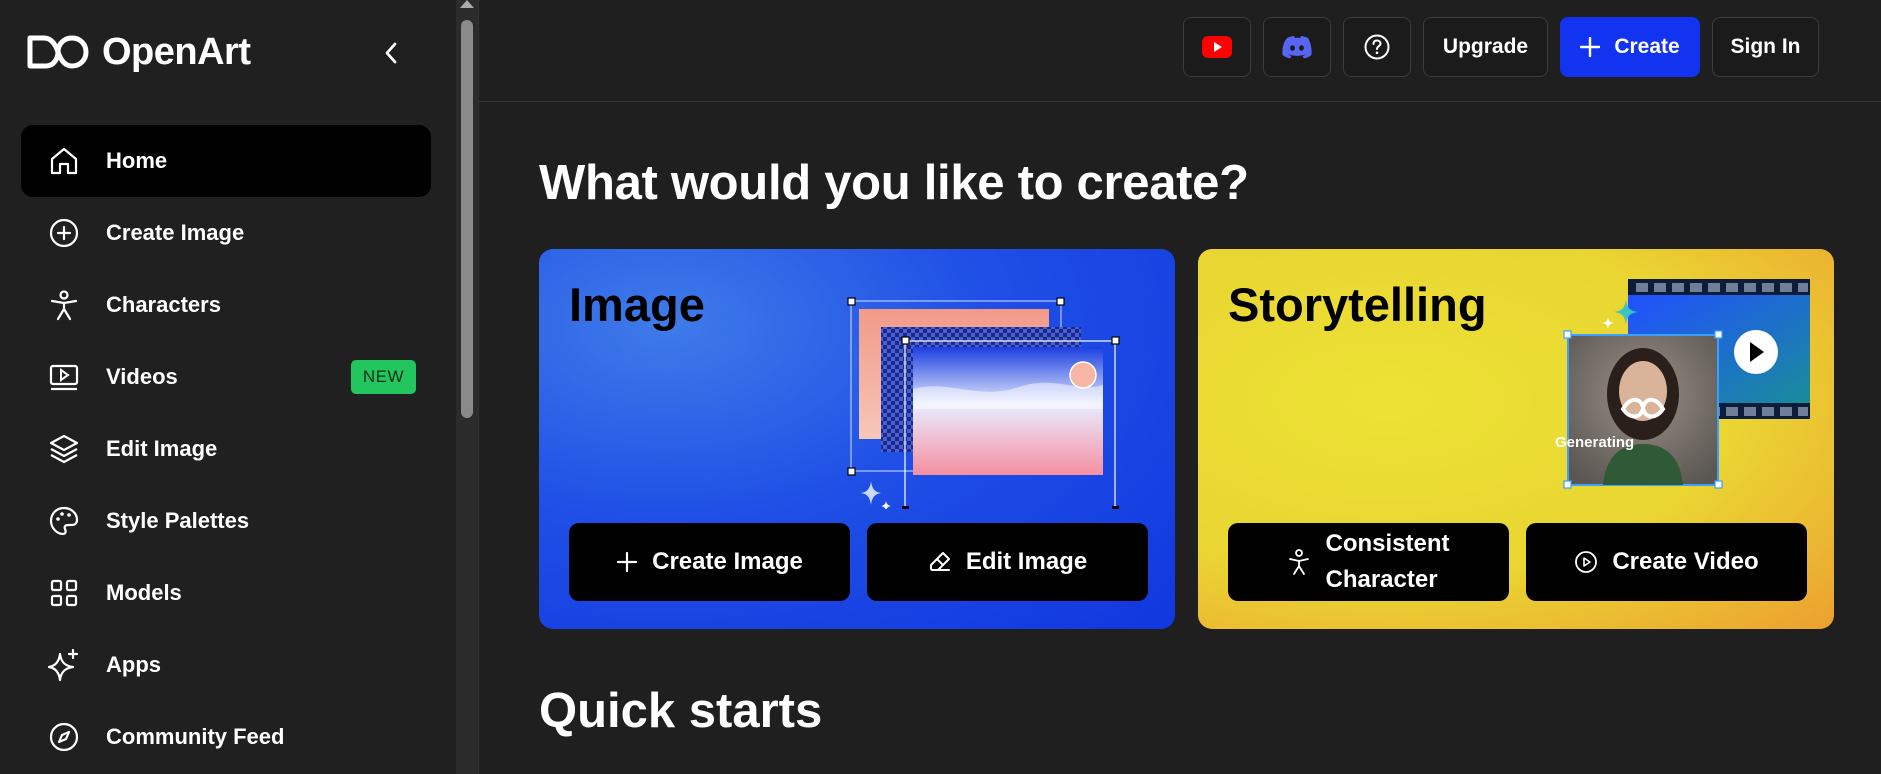 The height and width of the screenshot is (774, 1881). Describe the element at coordinates (226, 161) in the screenshot. I see `sidebar-item-home: Home` at that location.